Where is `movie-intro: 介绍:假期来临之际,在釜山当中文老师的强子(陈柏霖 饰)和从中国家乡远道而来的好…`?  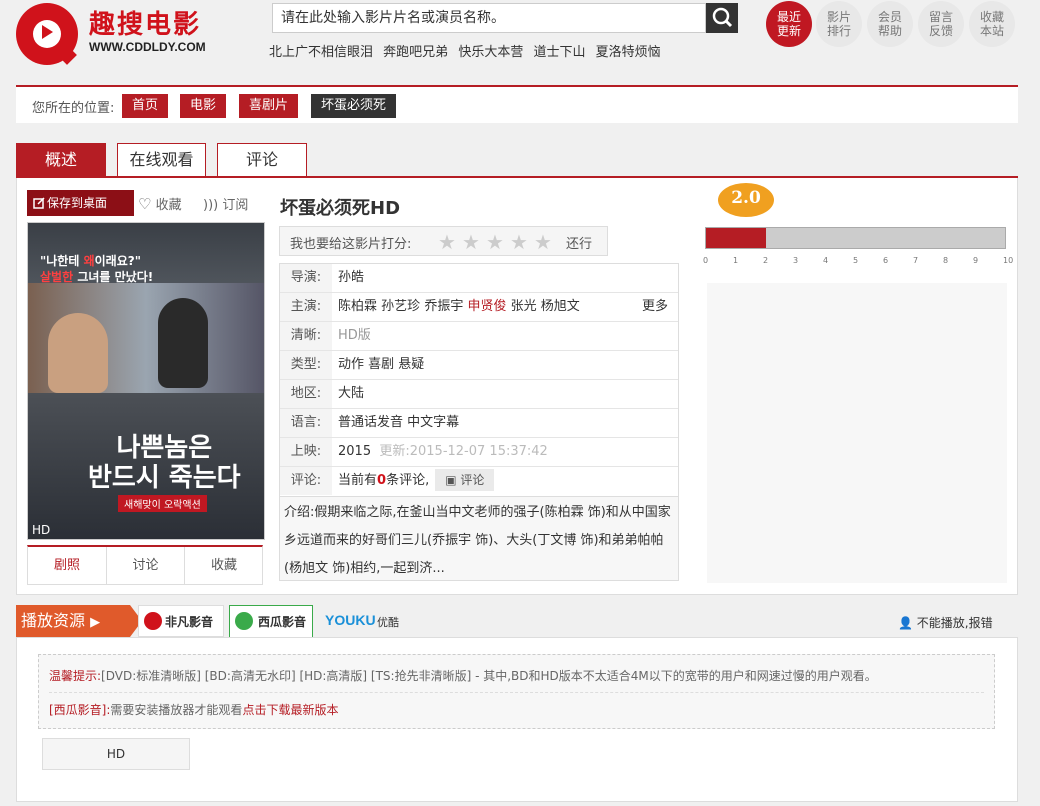
movie-intro: 介绍:假期来临之际,在釜山当中文老师的强子(陈柏霖 饰)和从中国家乡远道而来的好… is located at coordinates (479, 539).